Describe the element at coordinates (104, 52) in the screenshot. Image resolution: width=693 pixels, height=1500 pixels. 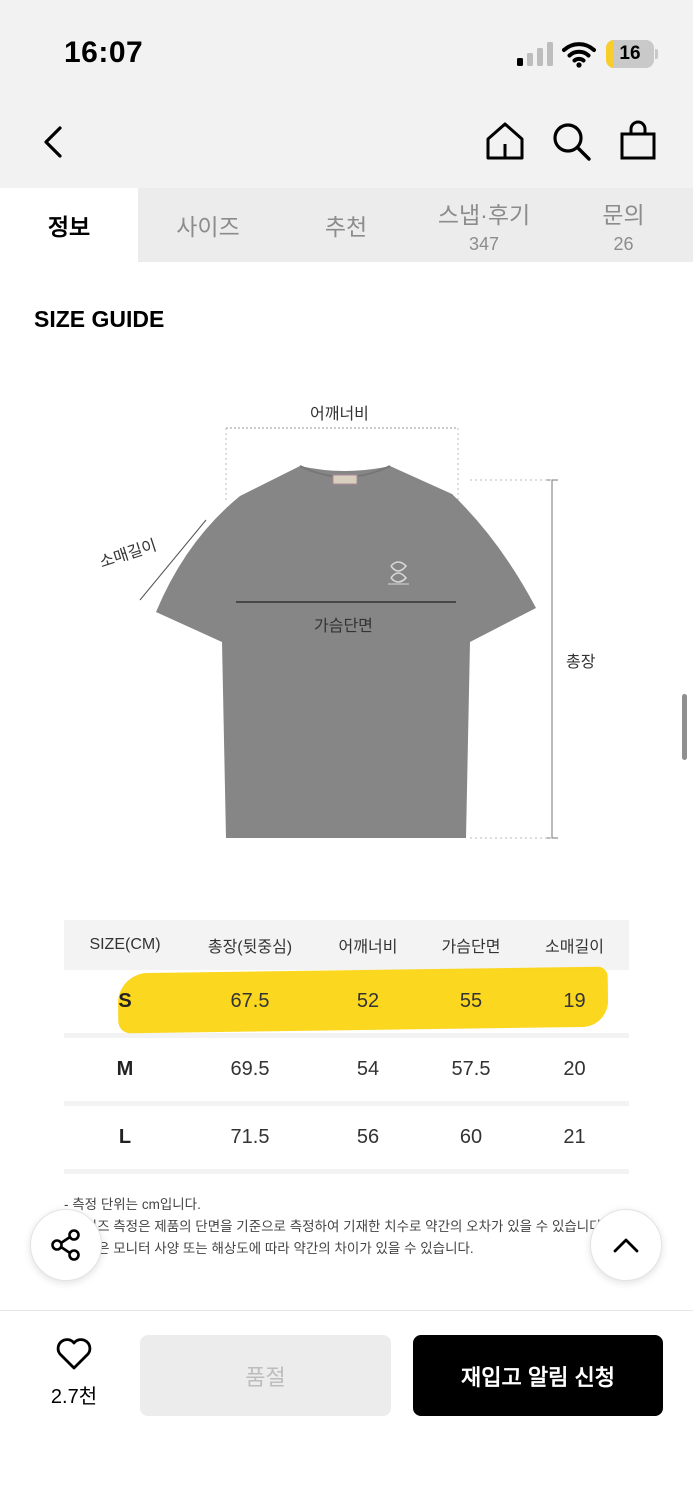
I see `status-time: 16:07` at that location.